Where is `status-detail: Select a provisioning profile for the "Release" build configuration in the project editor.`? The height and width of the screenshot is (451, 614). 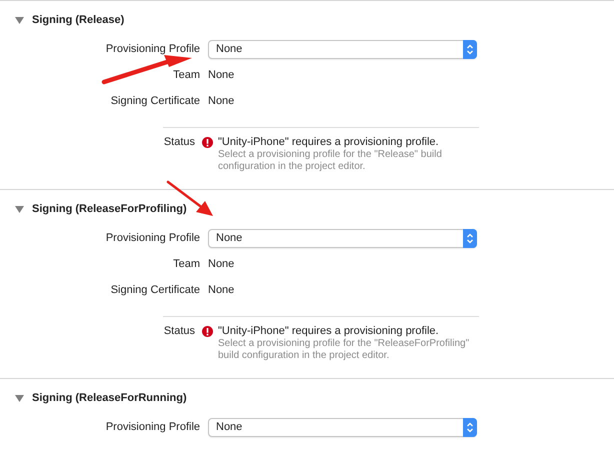
status-detail: Select a provisioning profile for the "Release" build configuration in the project editor. is located at coordinates (330, 161).